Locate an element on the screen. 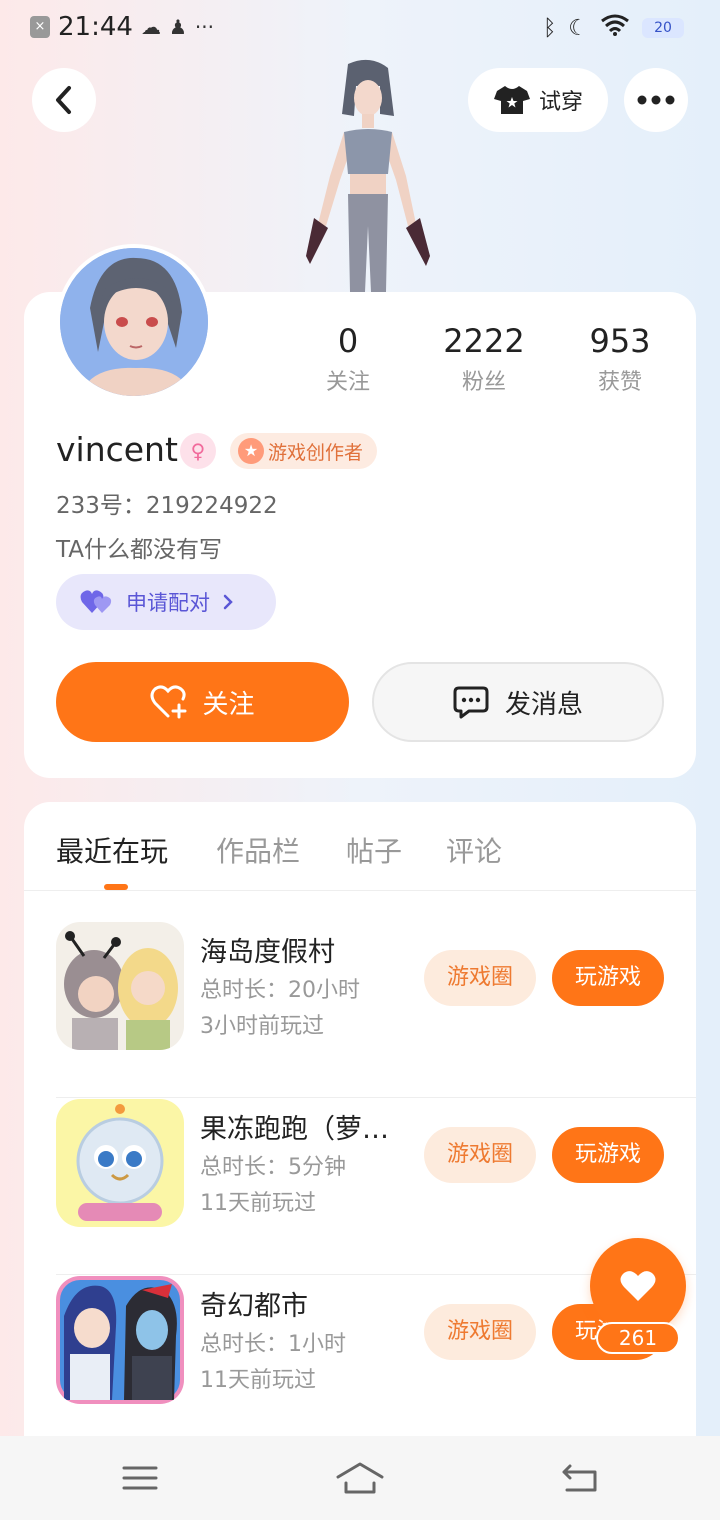 The width and height of the screenshot is (720, 1520). tab-divider is located at coordinates (360, 890).